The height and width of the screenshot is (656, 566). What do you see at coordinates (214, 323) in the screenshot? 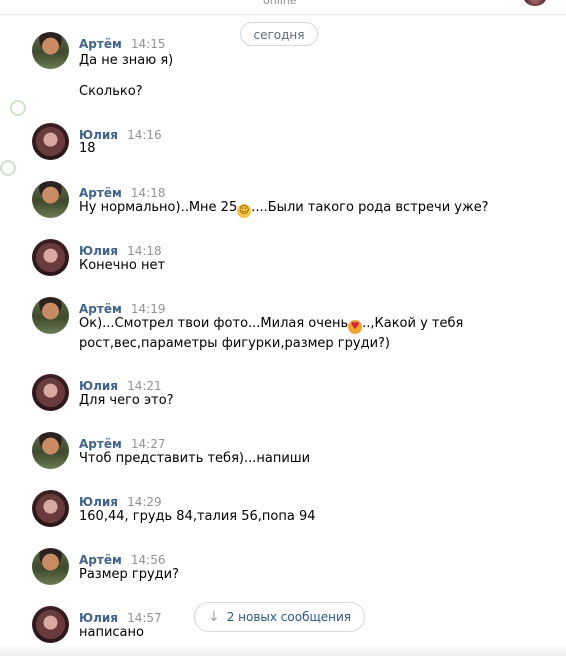
I see `message-text-part: Ок)...Смотрел твои фото...Милая очень` at bounding box center [214, 323].